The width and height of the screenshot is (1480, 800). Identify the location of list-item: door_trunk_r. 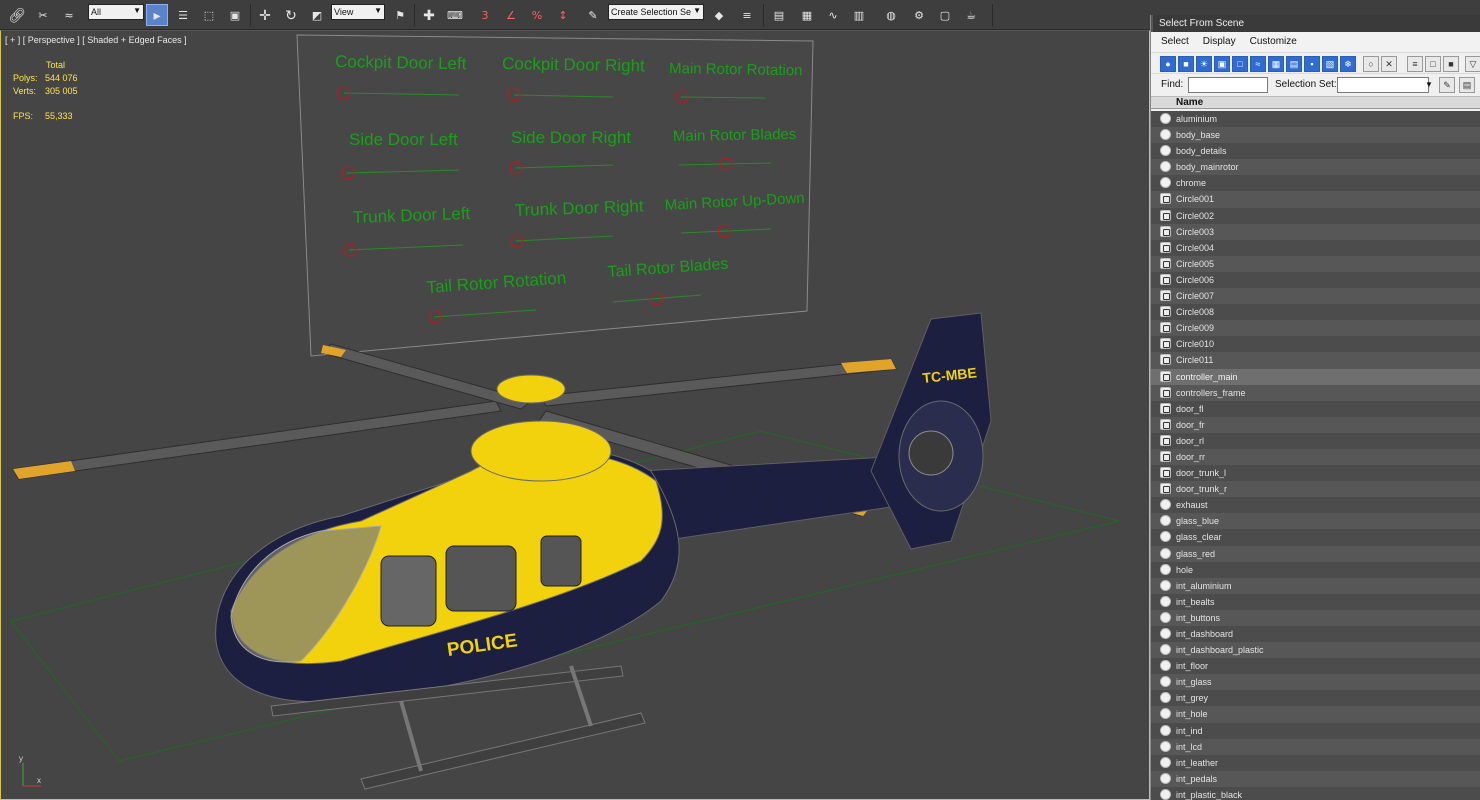
(1315, 489).